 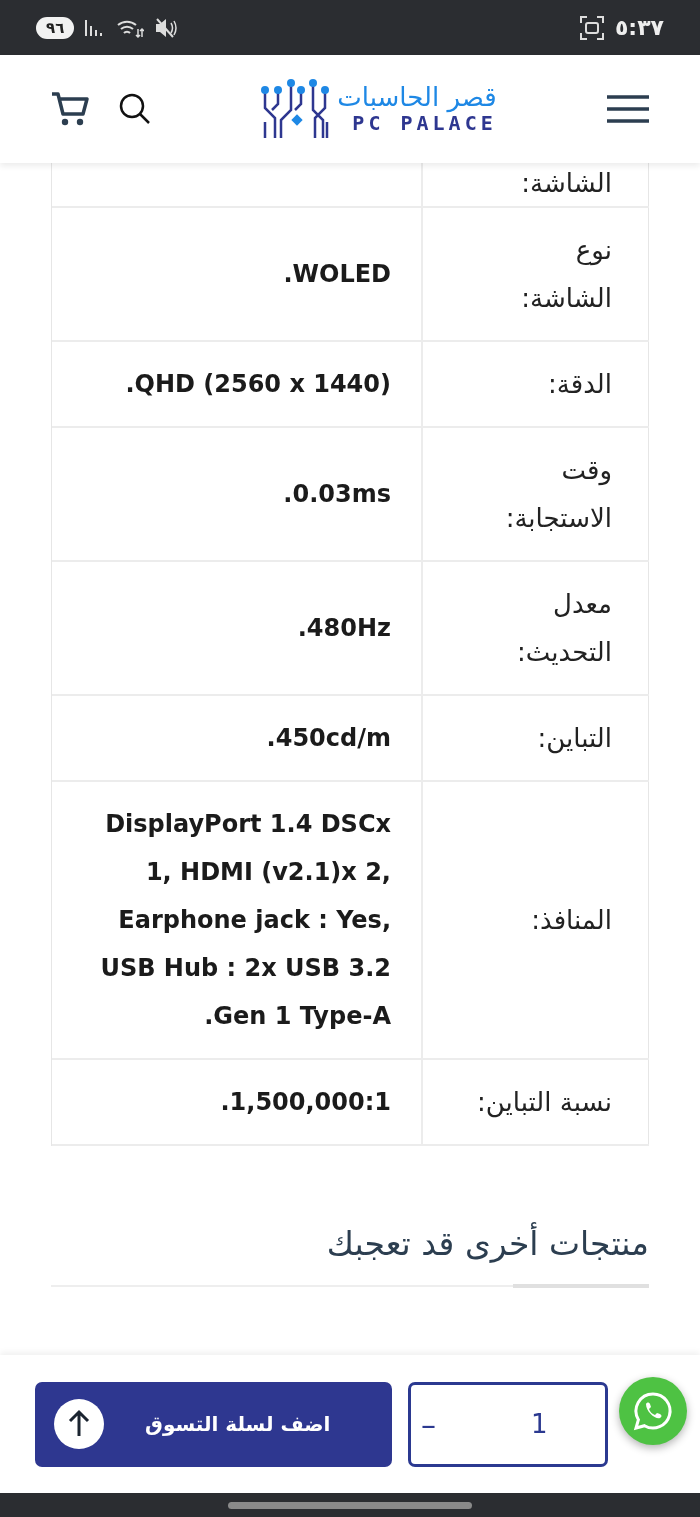 What do you see at coordinates (535, 384) in the screenshot?
I see `spec-label: الدقة:` at bounding box center [535, 384].